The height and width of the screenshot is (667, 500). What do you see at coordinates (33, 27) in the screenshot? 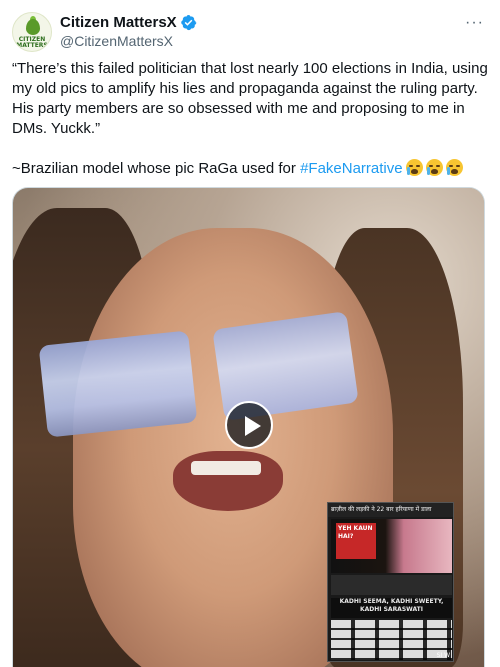
I see `avatar-plant-icon` at bounding box center [33, 27].